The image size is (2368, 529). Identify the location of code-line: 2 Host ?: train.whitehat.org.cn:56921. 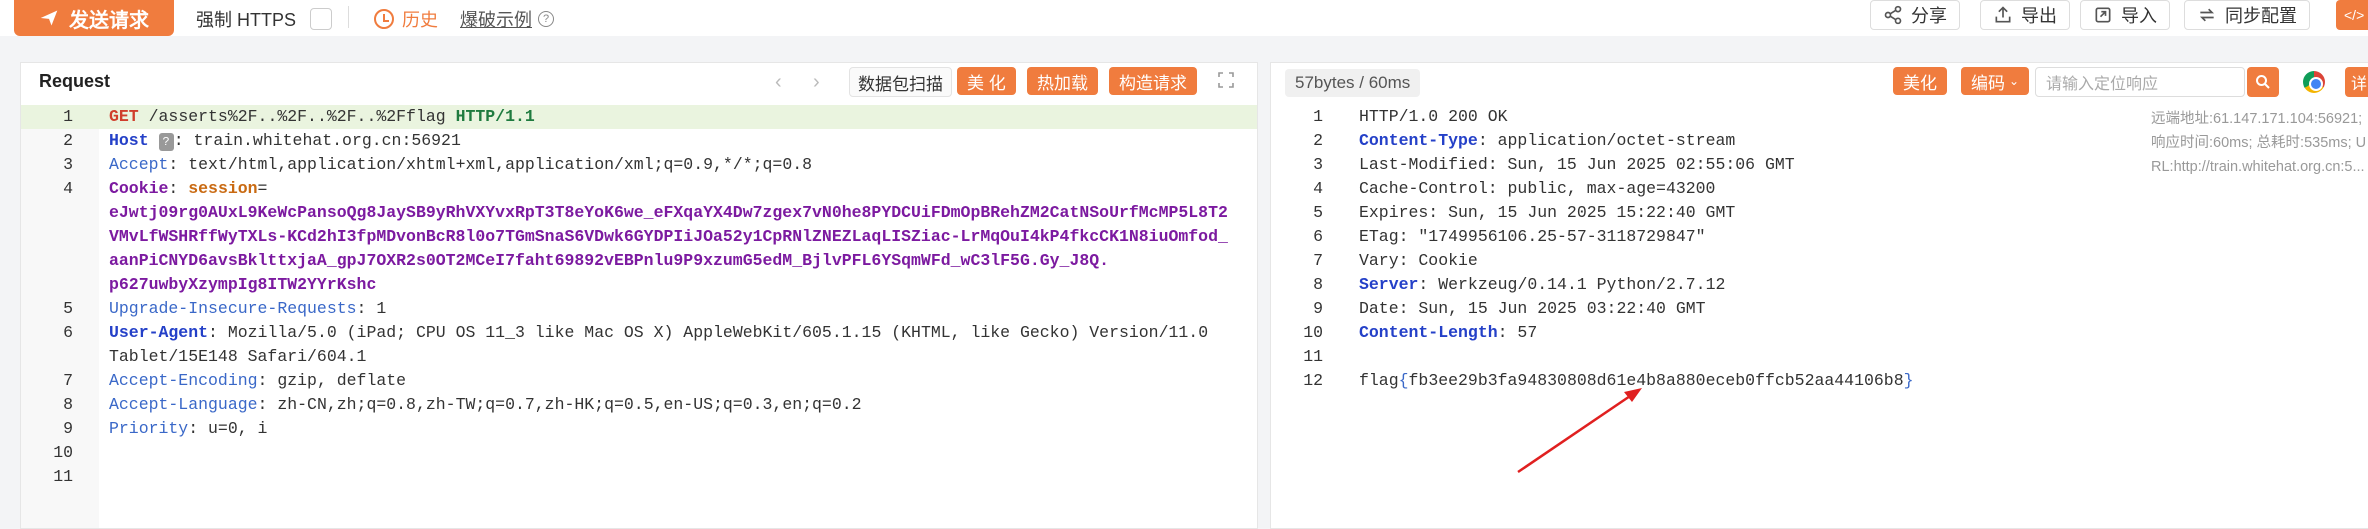
(639, 141).